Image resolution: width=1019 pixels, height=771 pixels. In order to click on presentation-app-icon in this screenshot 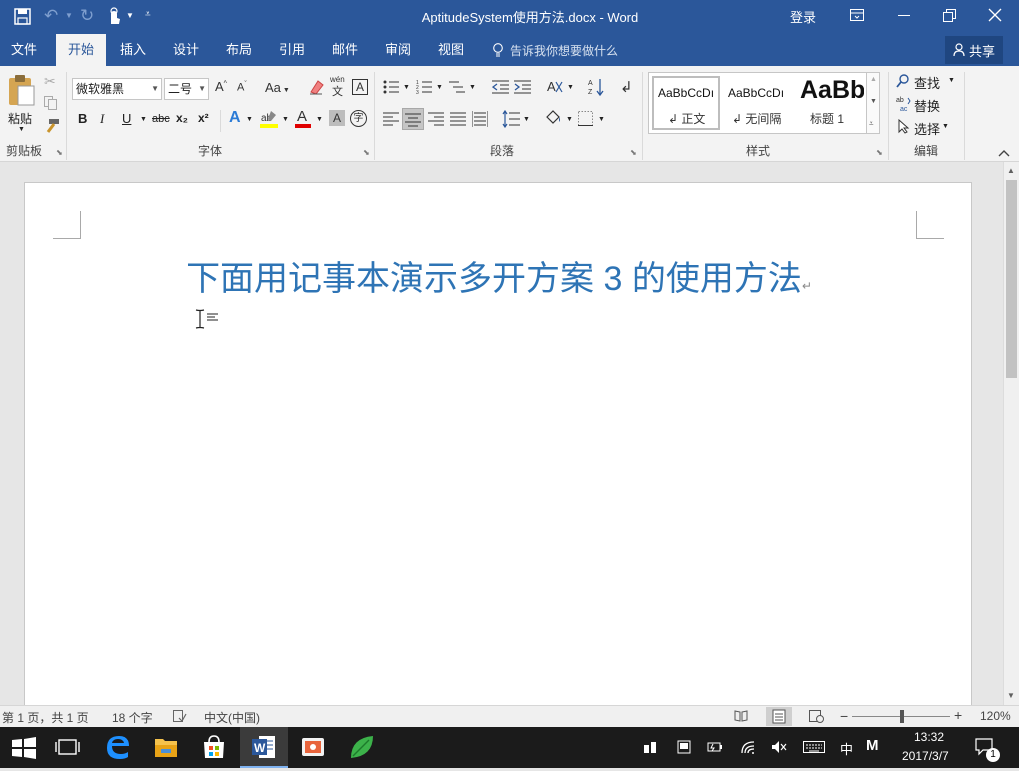, I will do `click(313, 747)`.